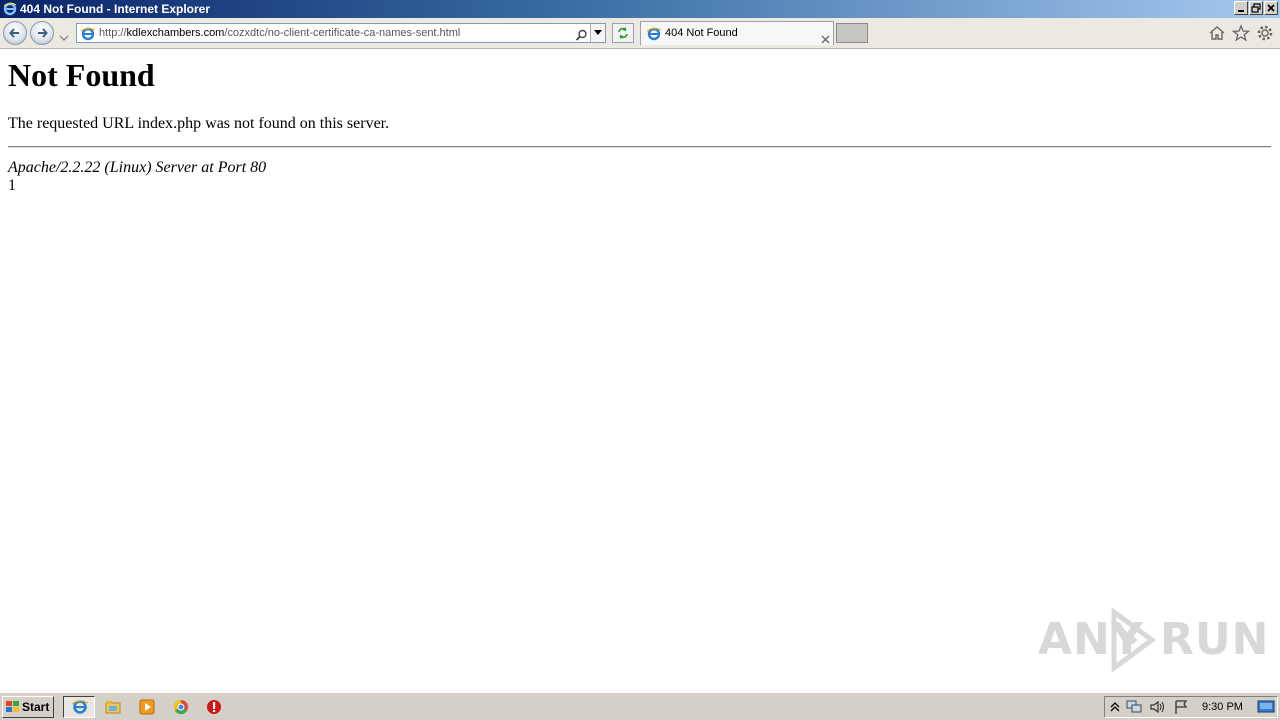 The image size is (1280, 720). I want to click on windows-logo-icon, so click(12, 706).